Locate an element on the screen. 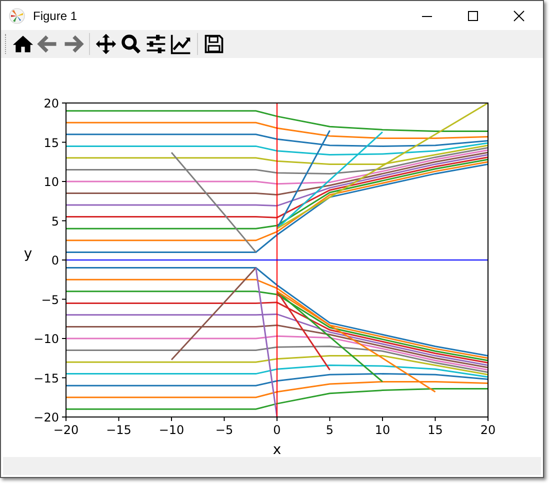 This screenshot has width=550, height=484. axis-label: x is located at coordinates (277, 449).